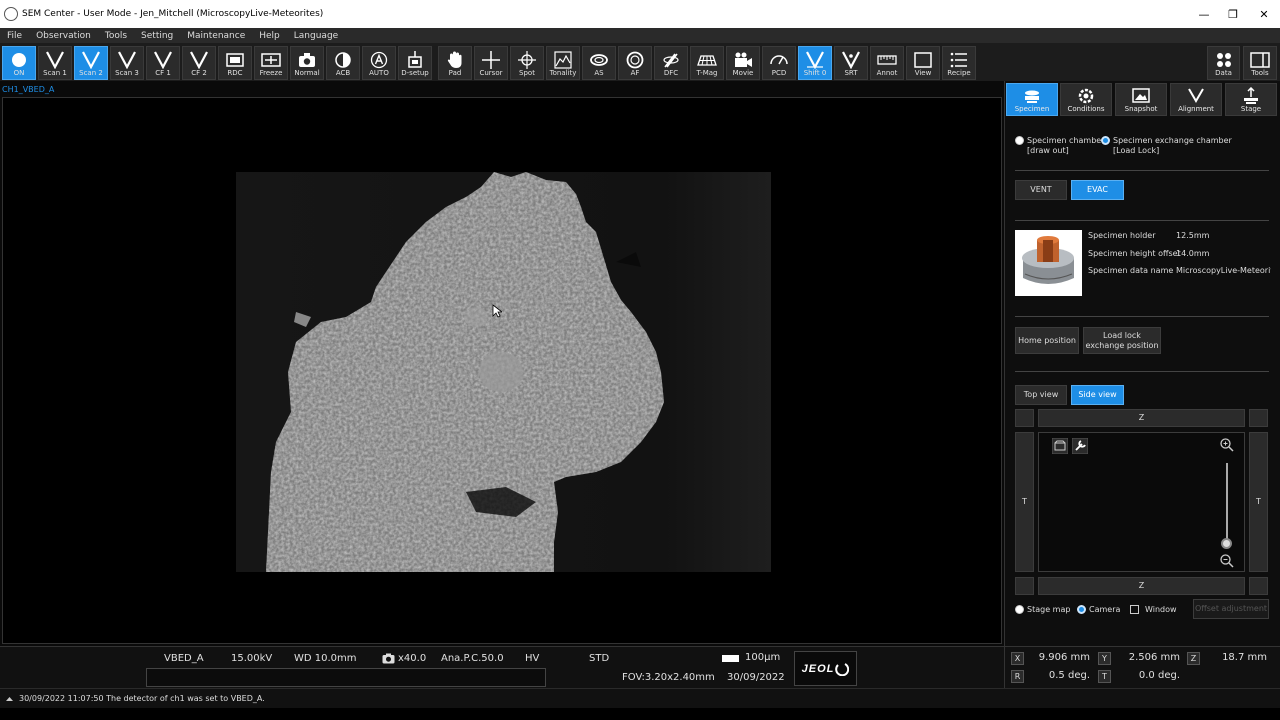  I want to click on zoom-out-icon, so click(1227, 561).